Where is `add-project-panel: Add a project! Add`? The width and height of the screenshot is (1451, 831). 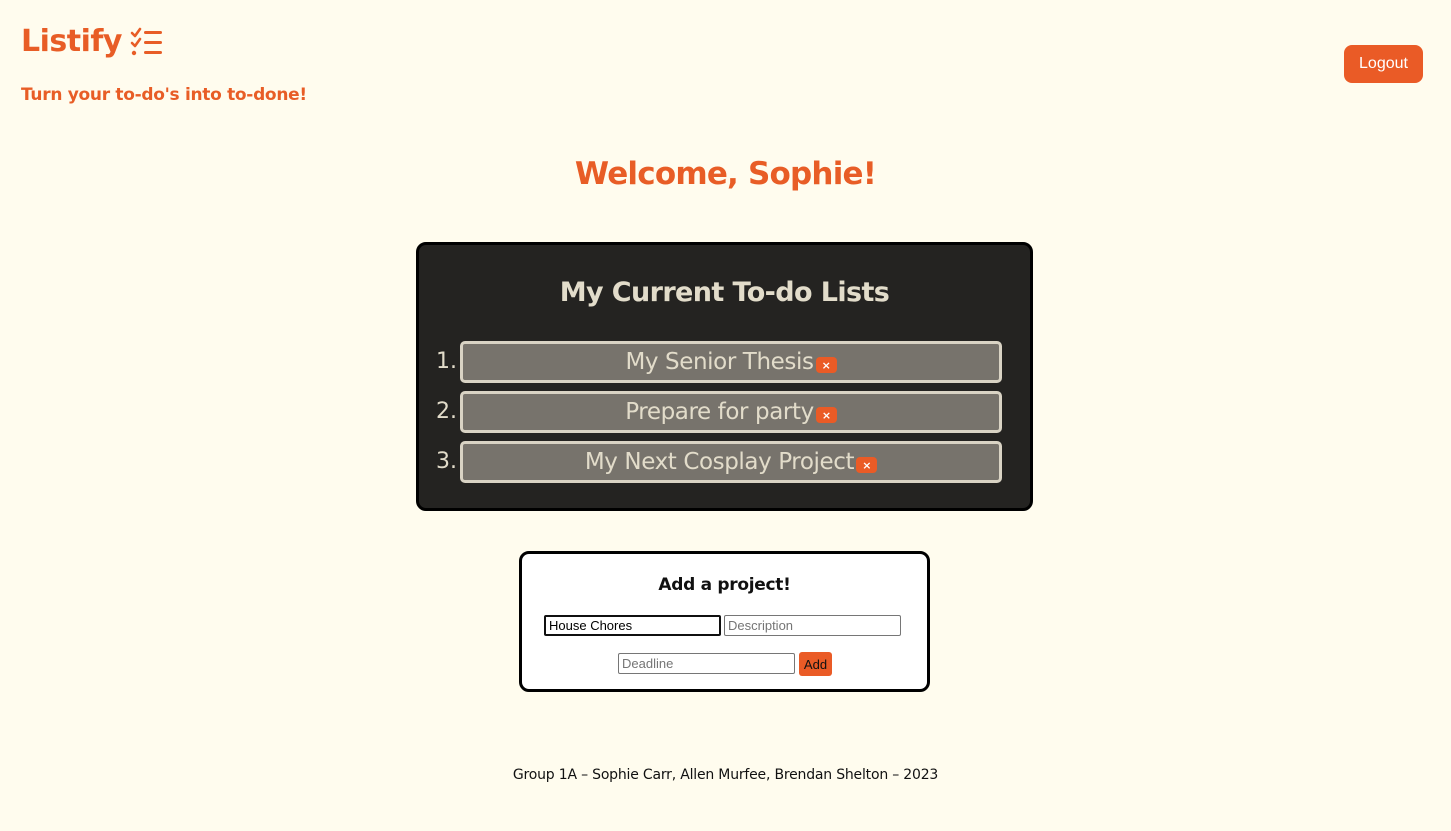 add-project-panel: Add a project! Add is located at coordinates (724, 621).